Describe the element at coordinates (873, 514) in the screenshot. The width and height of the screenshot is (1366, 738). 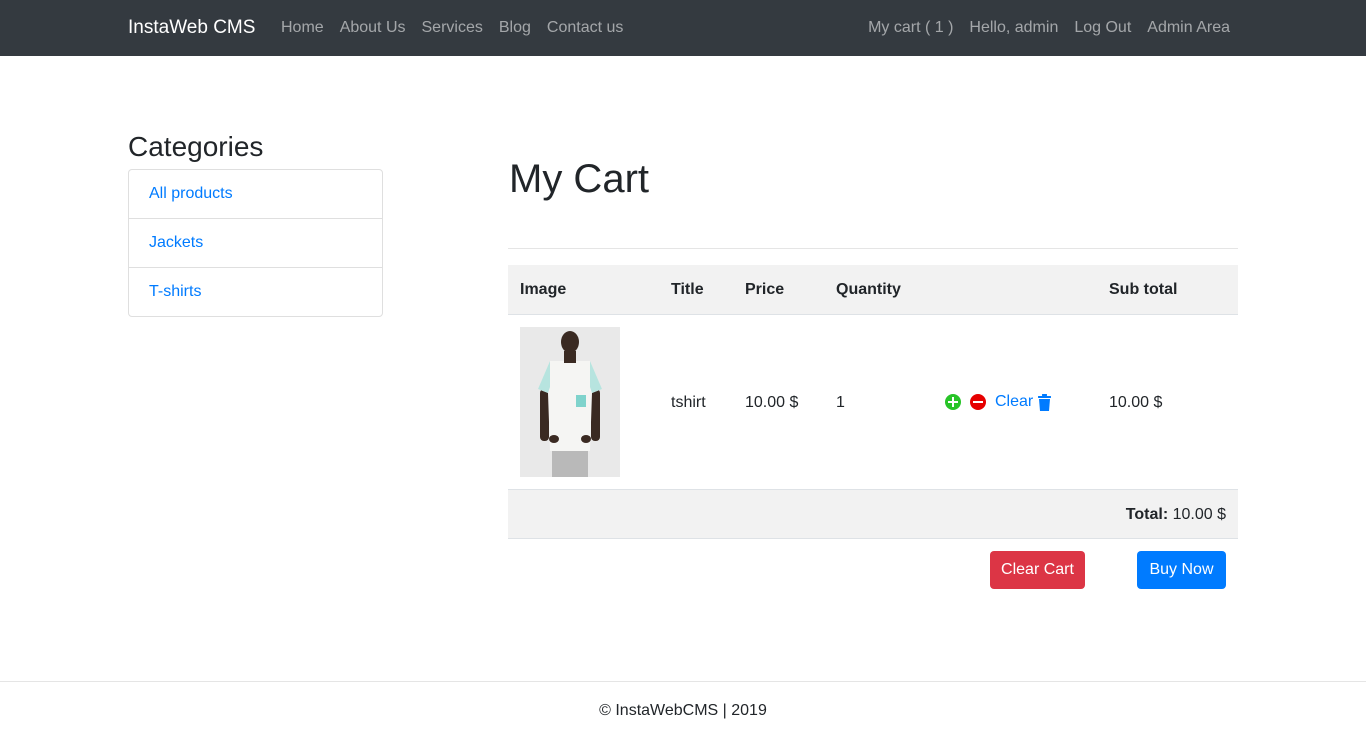
I see `total-row: Total: 10.00 $` at that location.